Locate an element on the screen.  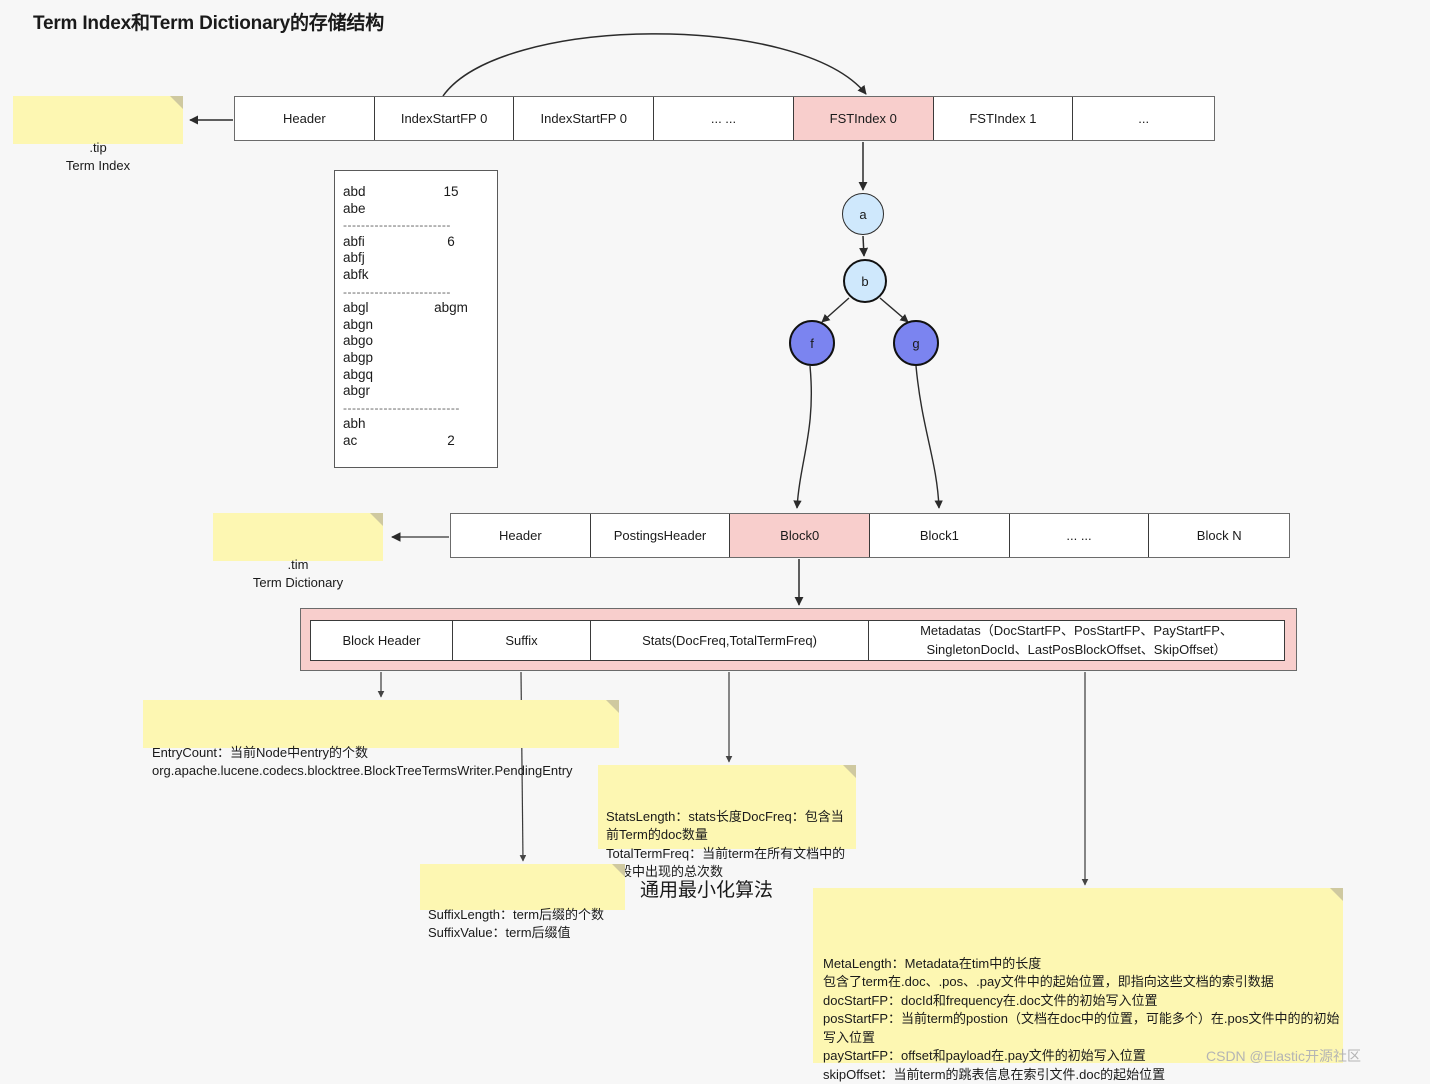
note-tim-text: .tim Term Dictionary is located at coordinates (298, 573).